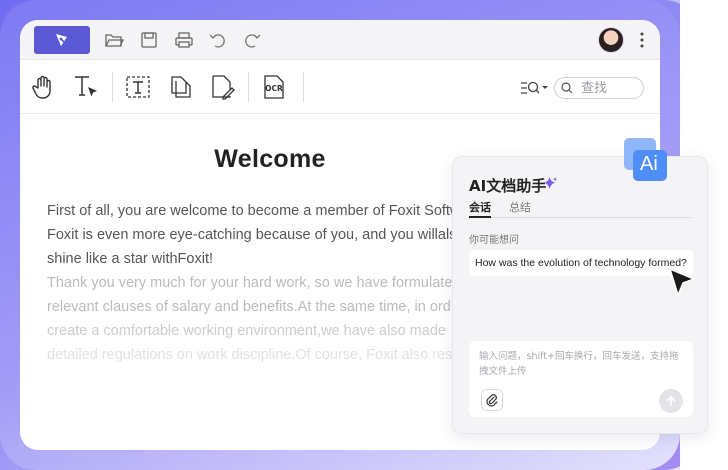 Image resolution: width=728 pixels, height=470 pixels. I want to click on sparkle-icon, so click(550, 183).